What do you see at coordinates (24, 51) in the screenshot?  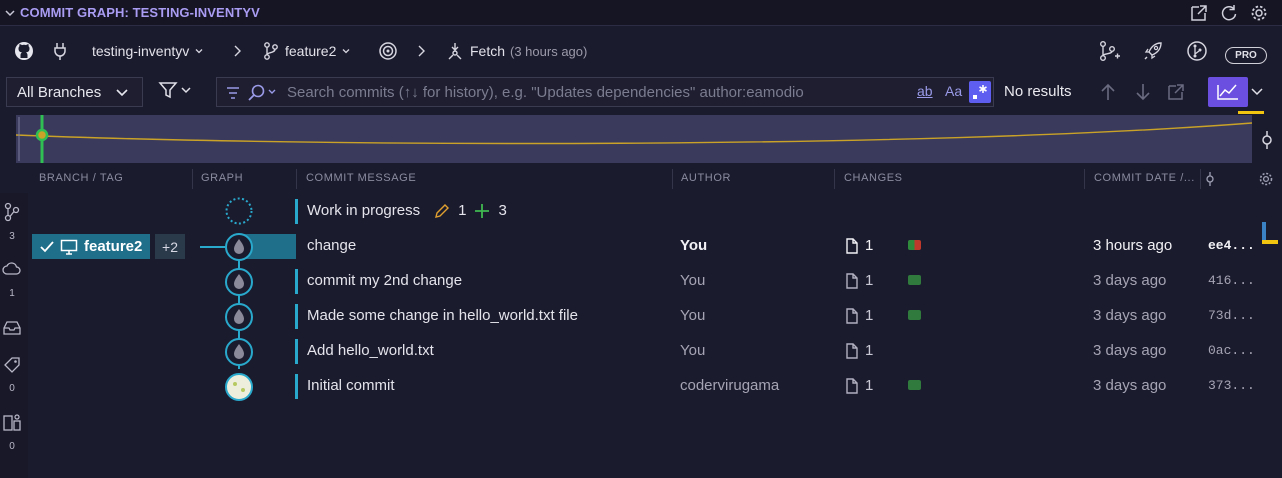 I see `github-icon` at bounding box center [24, 51].